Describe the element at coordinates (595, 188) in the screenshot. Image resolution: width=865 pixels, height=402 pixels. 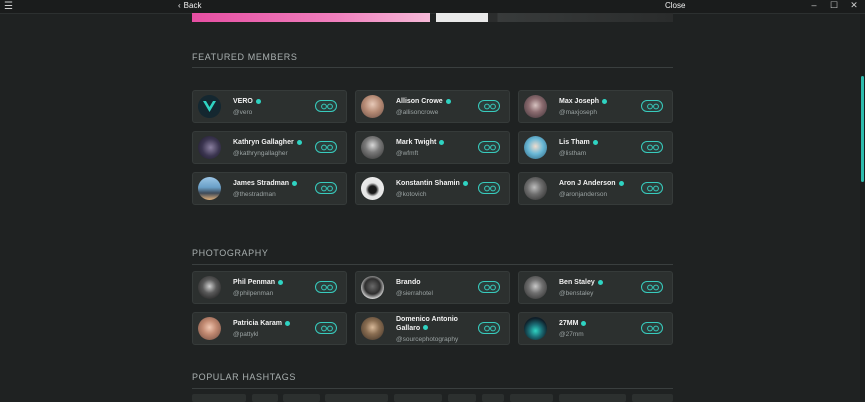
I see `member-card: Aron J Anderson @aronjanderson` at that location.